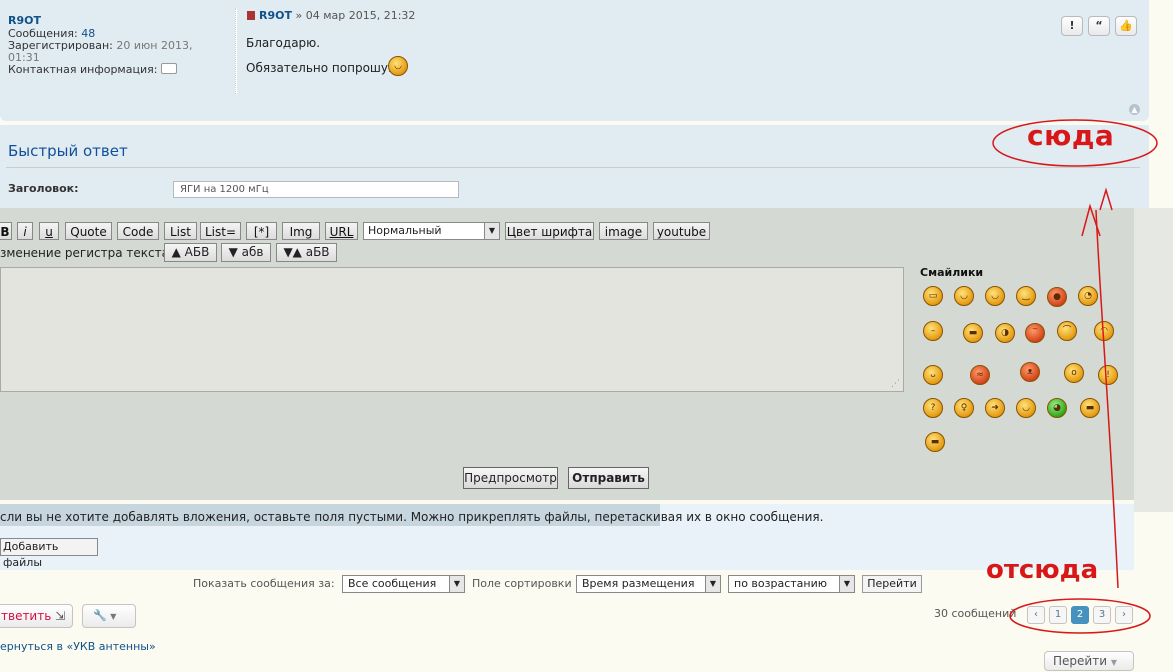  What do you see at coordinates (1080, 616) in the screenshot?
I see `annotation-ellipse-bottom` at bounding box center [1080, 616].